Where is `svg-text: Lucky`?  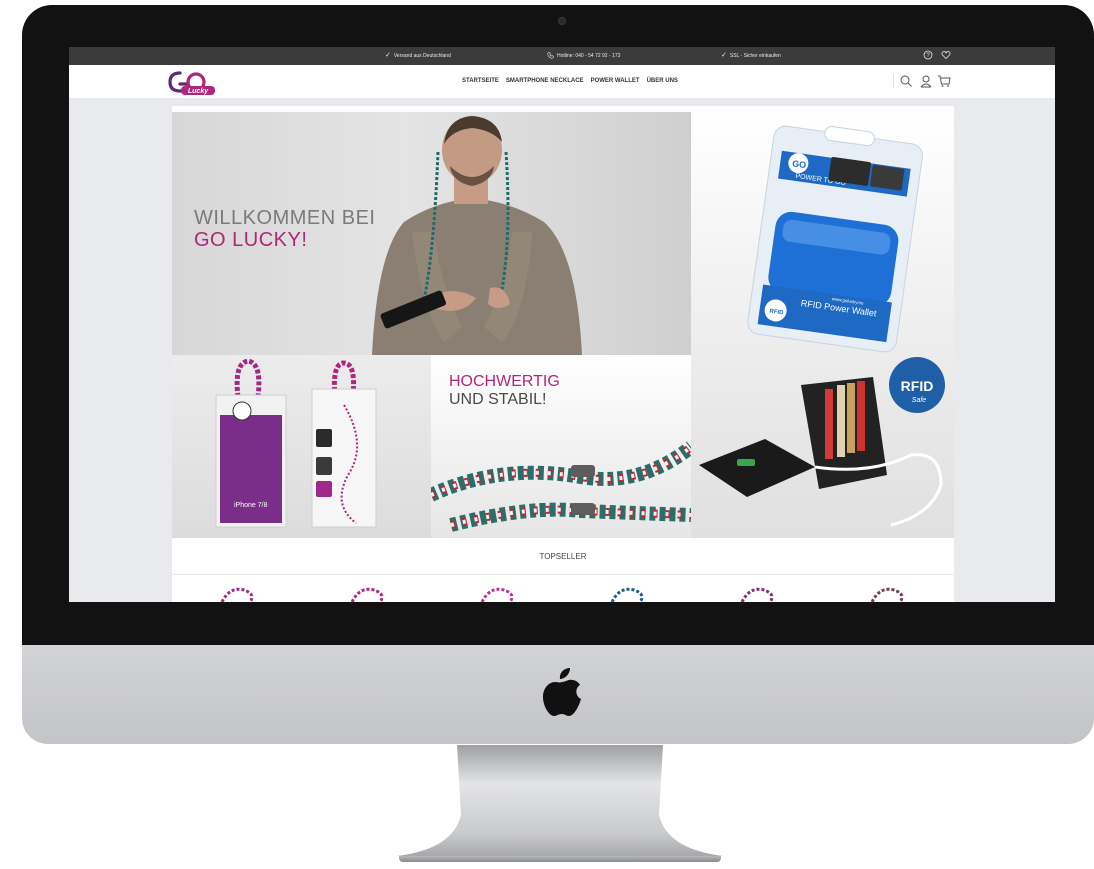 svg-text: Lucky is located at coordinates (198, 91).